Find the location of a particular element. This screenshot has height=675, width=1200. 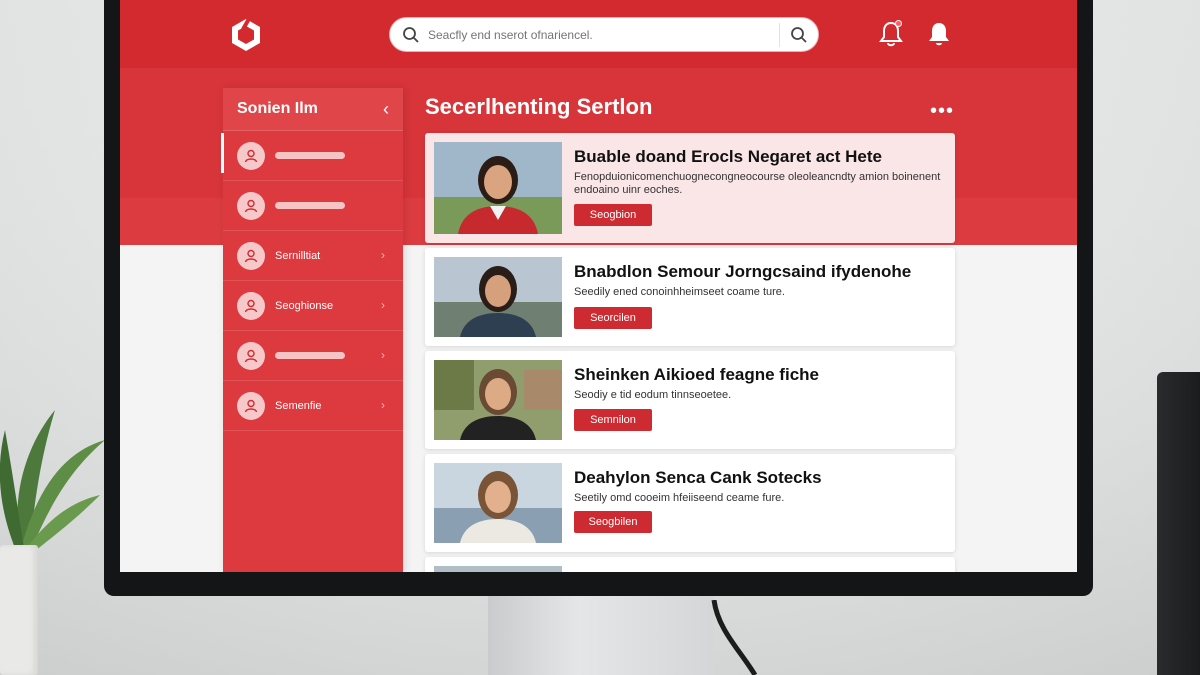

sidebar-item-label: Seoghionse is located at coordinates (304, 305).